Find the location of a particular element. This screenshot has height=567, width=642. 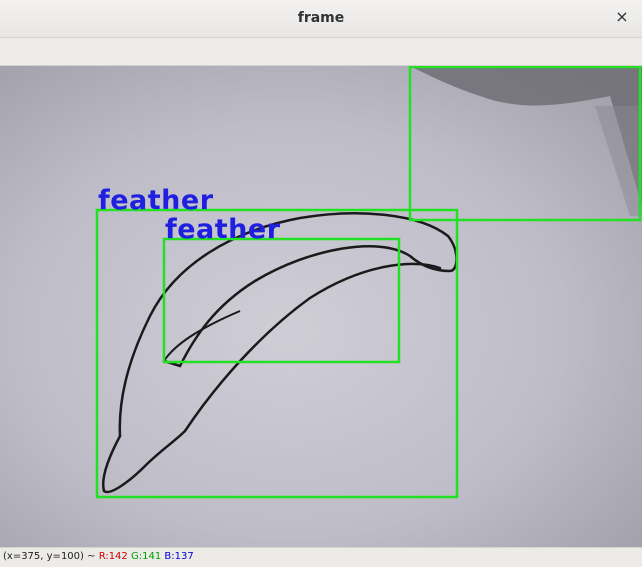

pixel-g-value: G:141 is located at coordinates (146, 556).